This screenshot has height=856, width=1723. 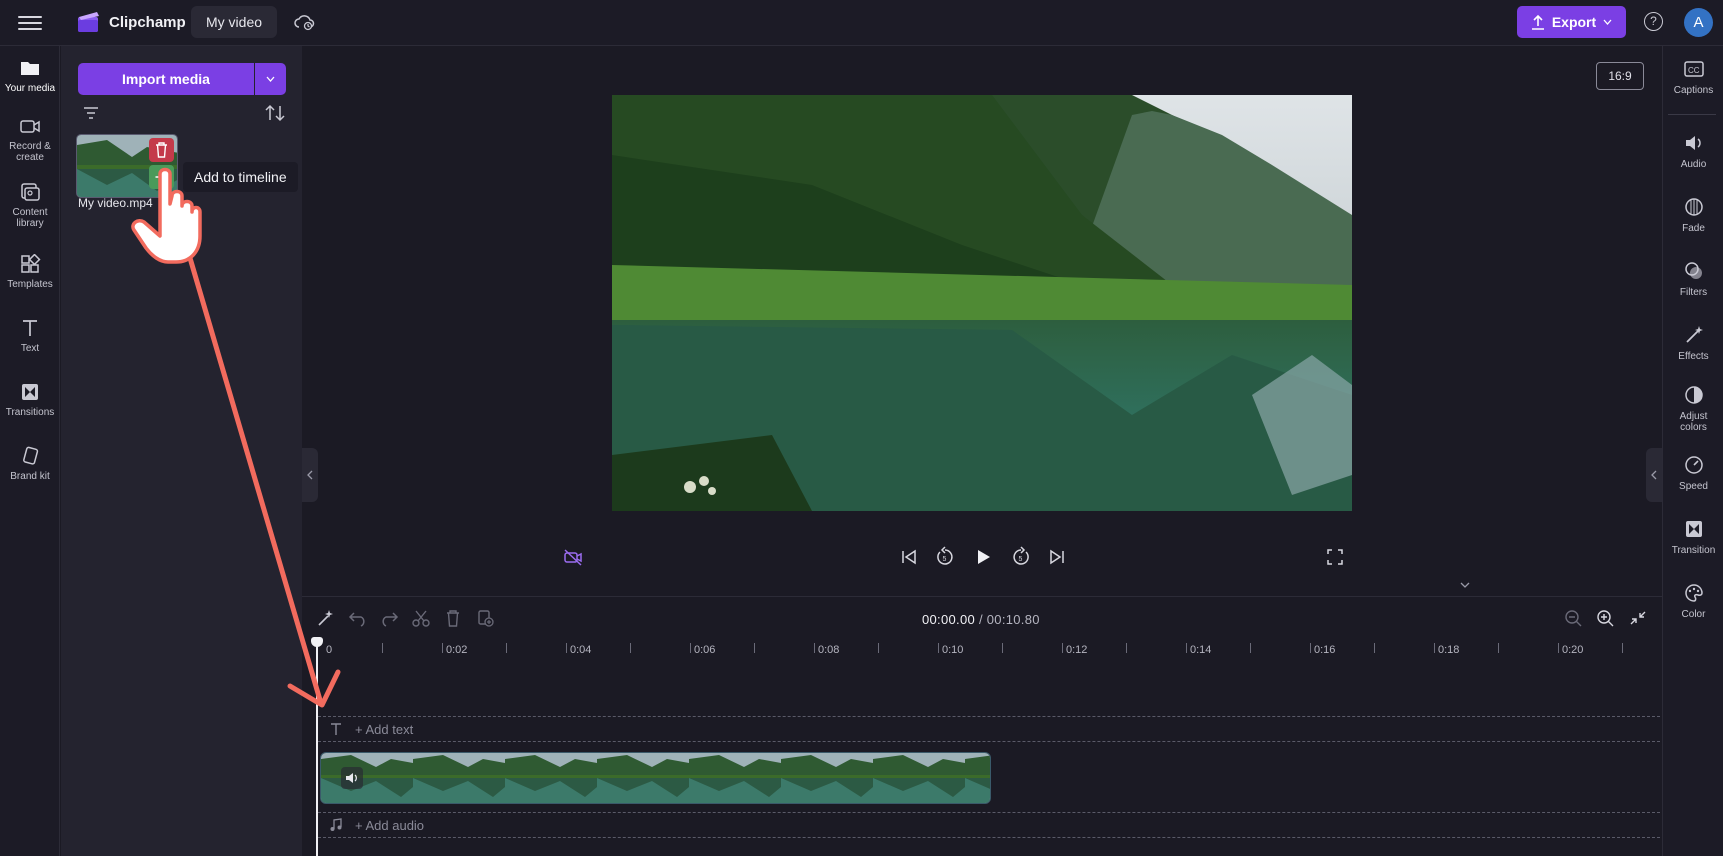 I want to click on svg-text: 5, so click(x=1021, y=559).